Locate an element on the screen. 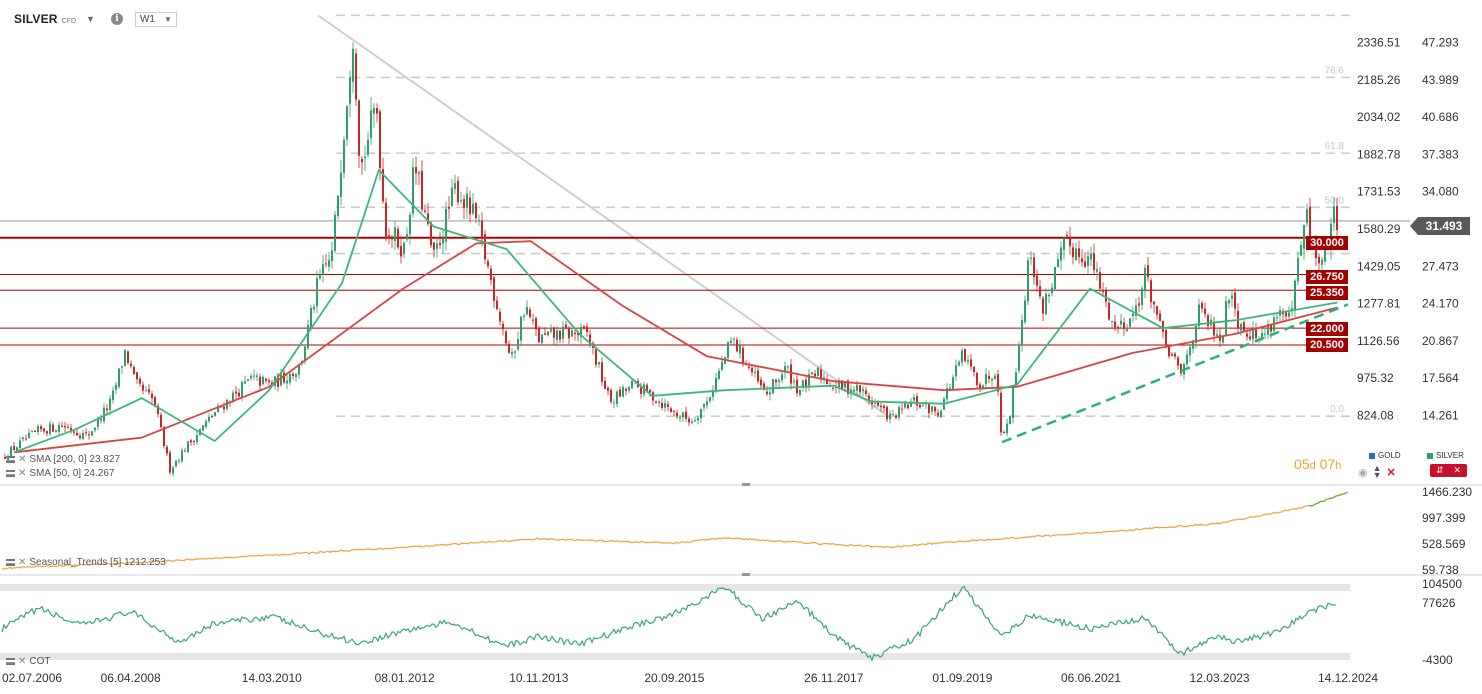  info-icon: i is located at coordinates (116, 19).